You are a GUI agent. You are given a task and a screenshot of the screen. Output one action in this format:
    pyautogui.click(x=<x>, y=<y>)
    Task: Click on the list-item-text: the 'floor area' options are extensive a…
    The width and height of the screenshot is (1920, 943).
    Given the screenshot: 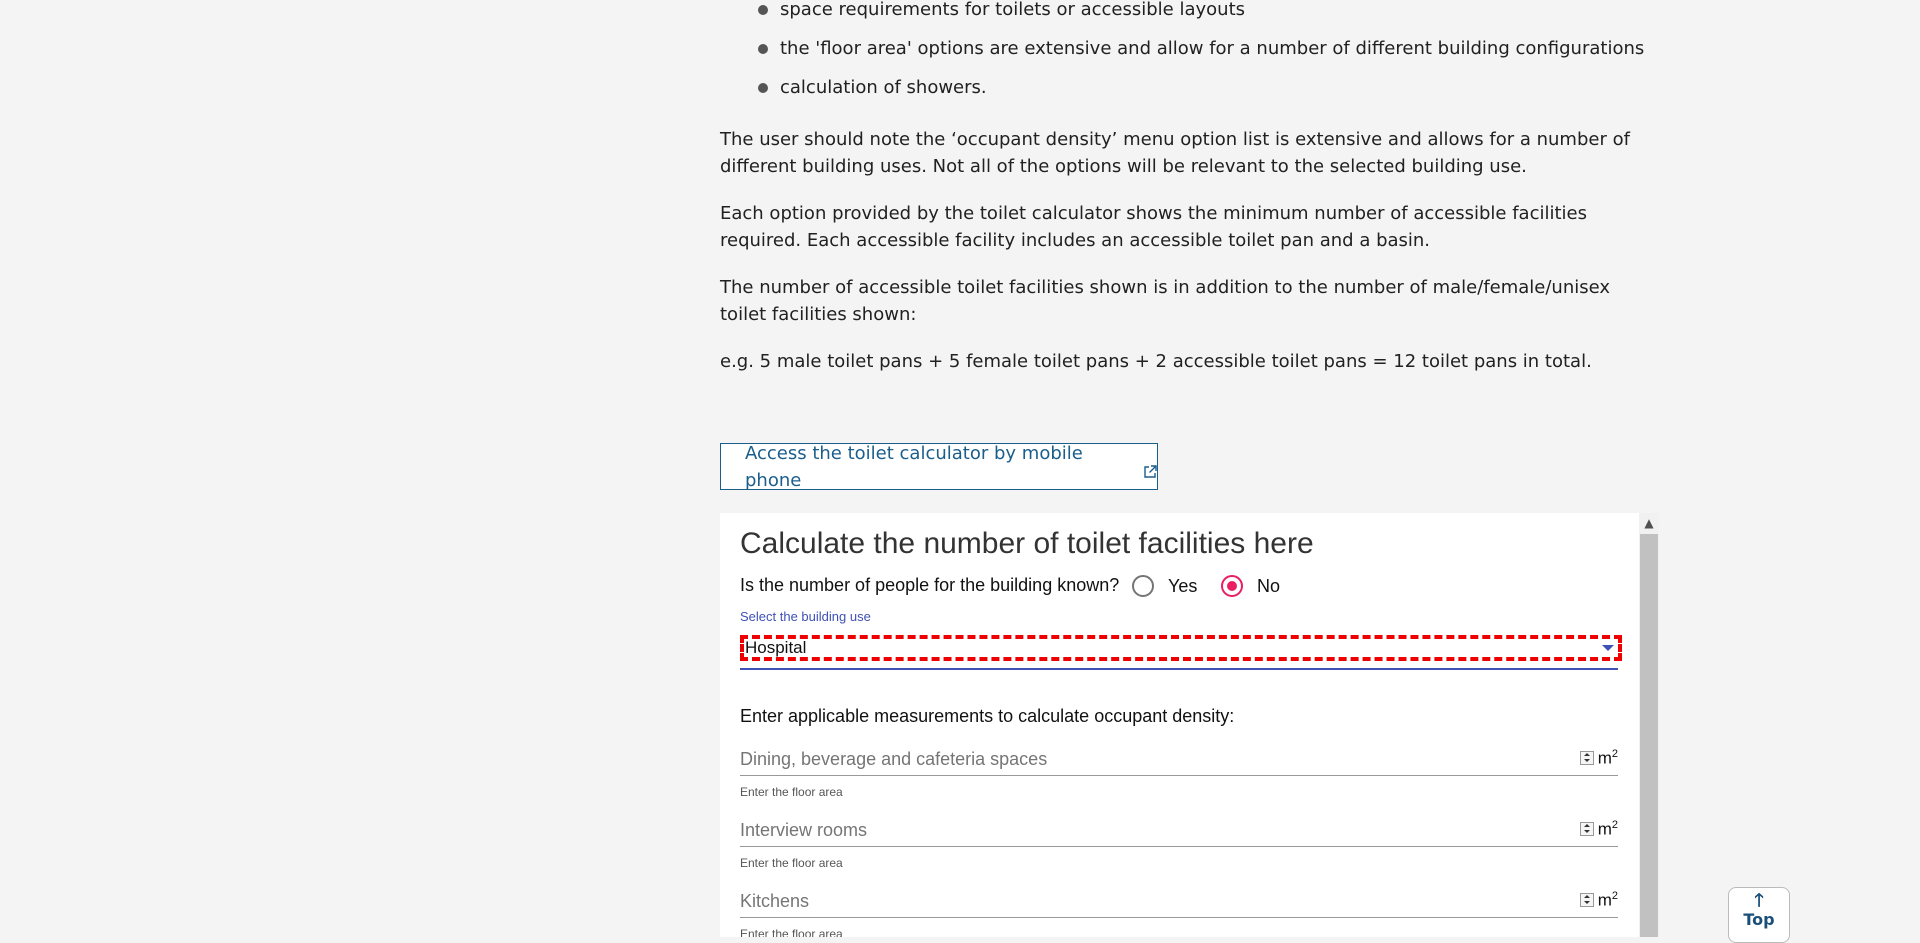 What is the action you would take?
    pyautogui.click(x=1212, y=48)
    